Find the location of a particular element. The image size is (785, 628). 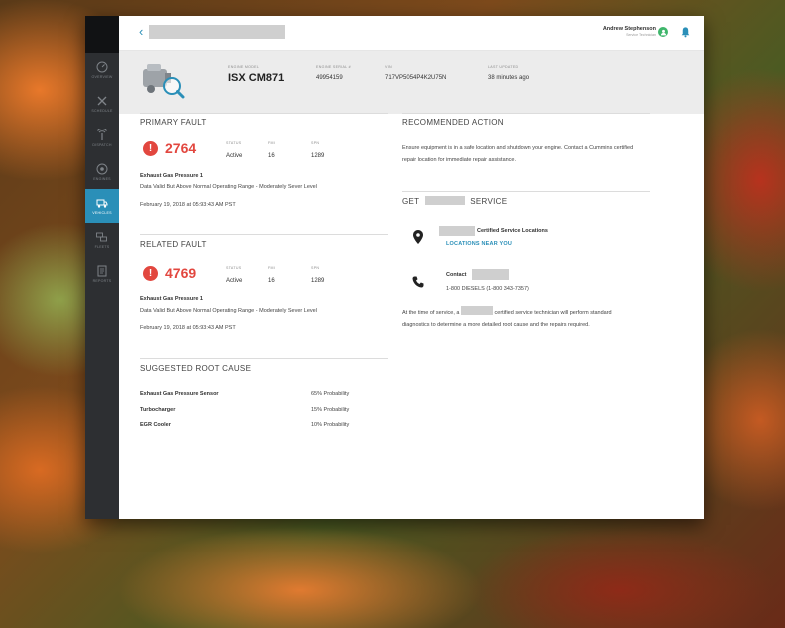

sidebar-item-label: VEHICLES is located at coordinates (102, 213).